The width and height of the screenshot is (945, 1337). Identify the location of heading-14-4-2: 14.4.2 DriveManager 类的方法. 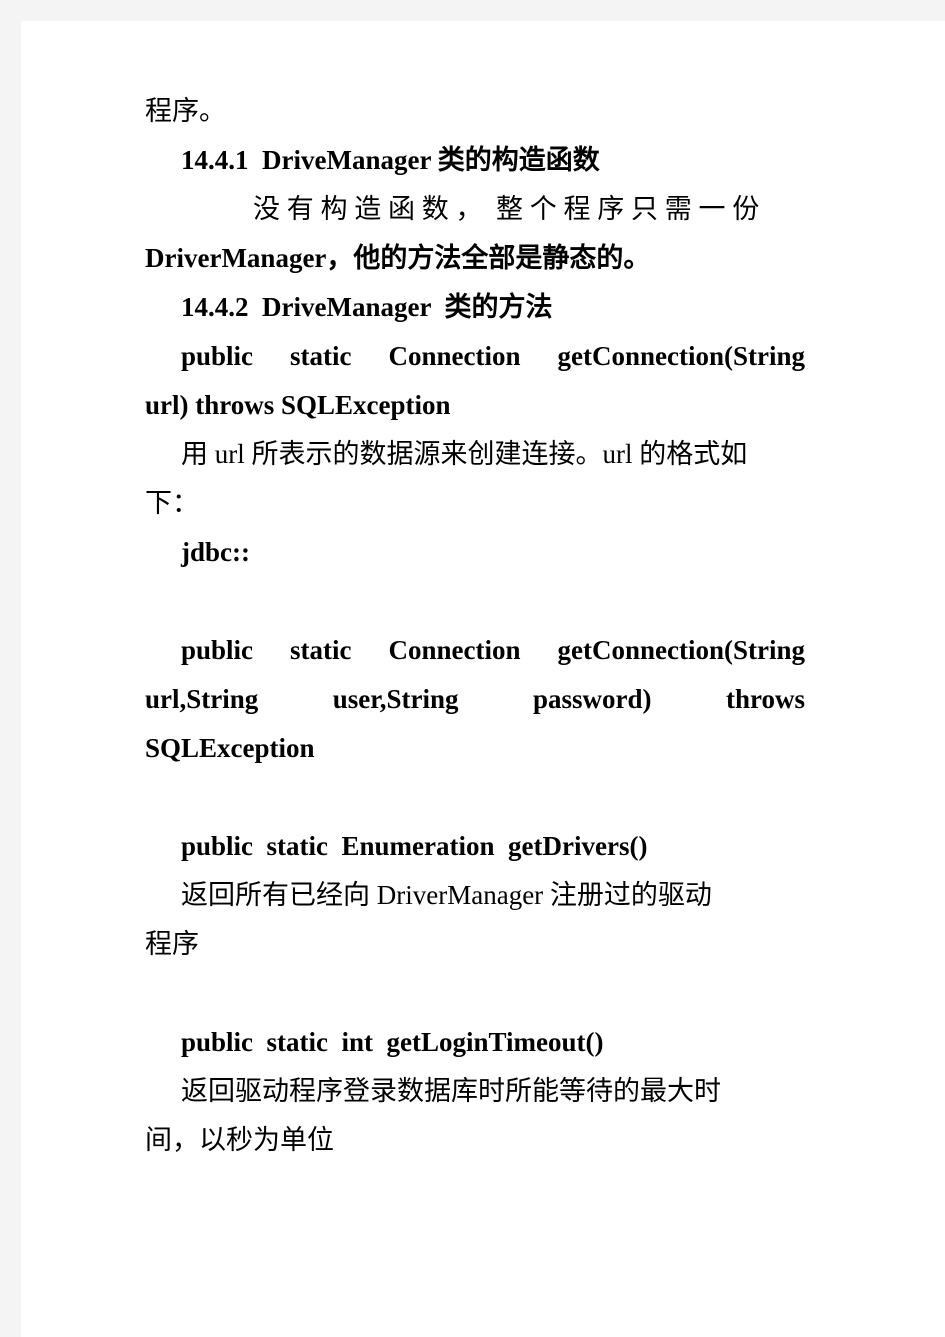
(367, 307).